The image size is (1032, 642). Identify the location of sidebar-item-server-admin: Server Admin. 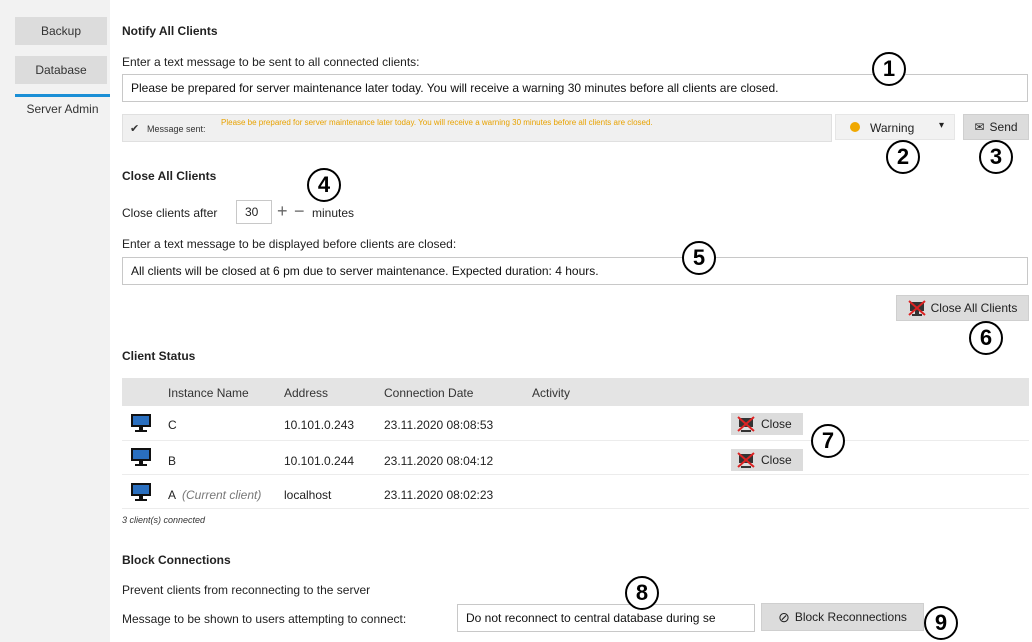
(62, 108).